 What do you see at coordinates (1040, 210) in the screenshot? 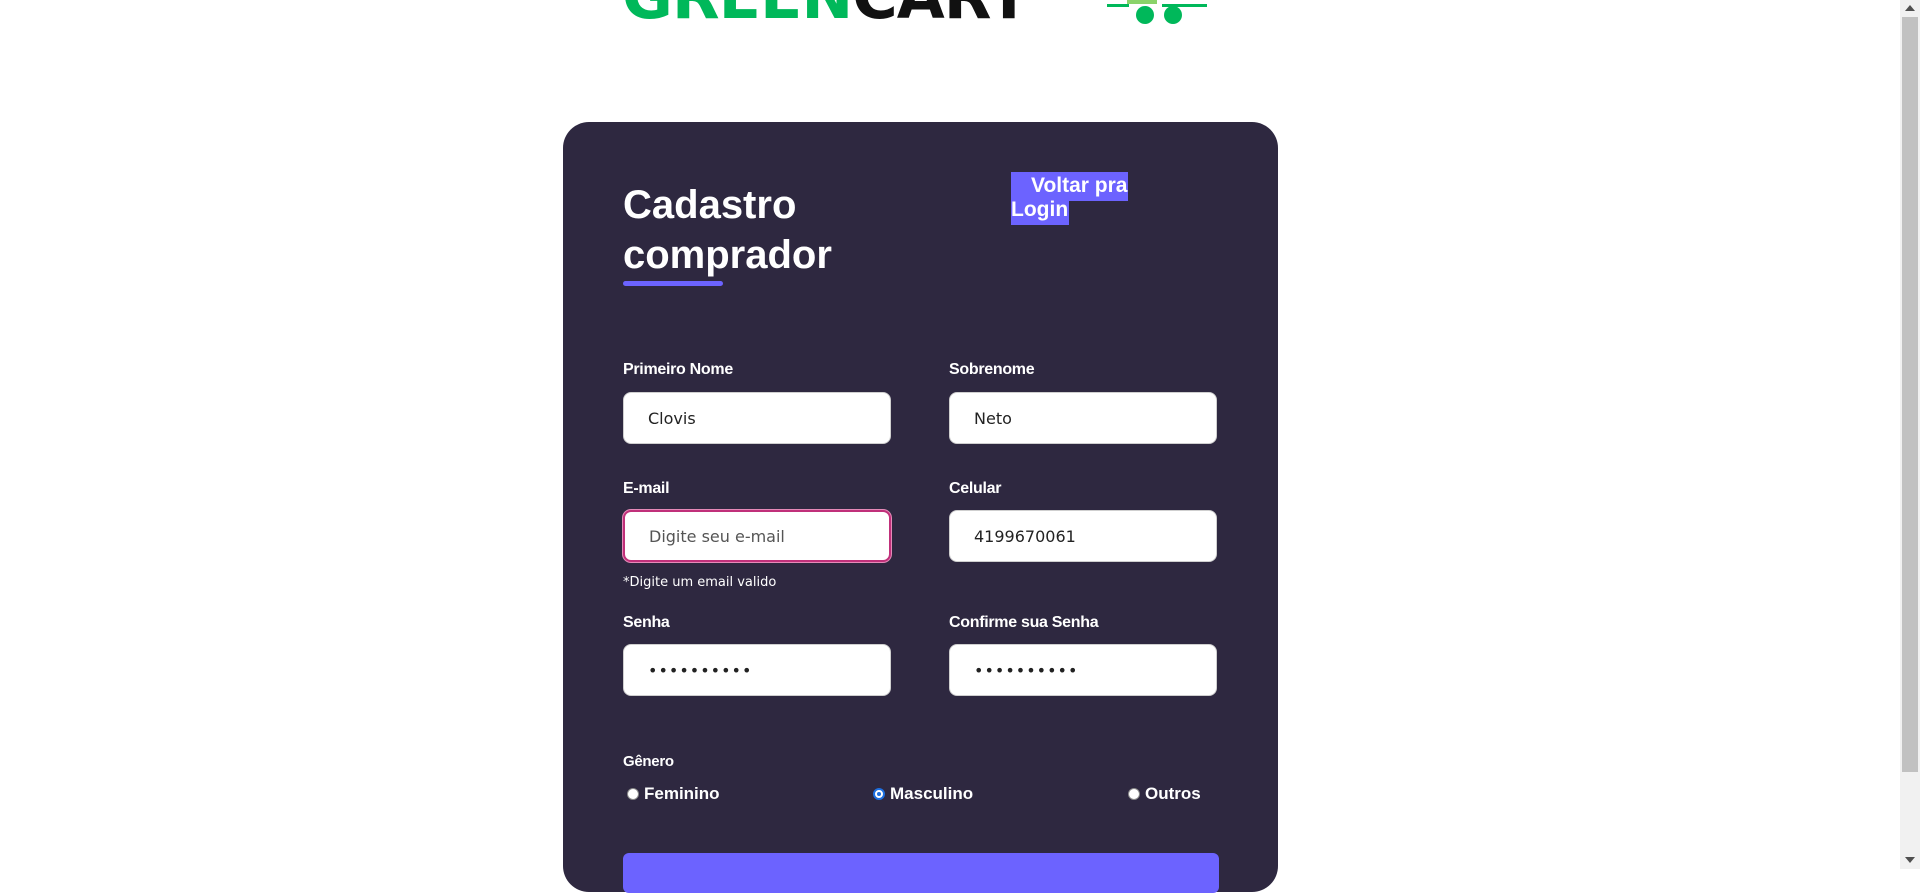
I see `back-button-label-line2: Login` at bounding box center [1040, 210].